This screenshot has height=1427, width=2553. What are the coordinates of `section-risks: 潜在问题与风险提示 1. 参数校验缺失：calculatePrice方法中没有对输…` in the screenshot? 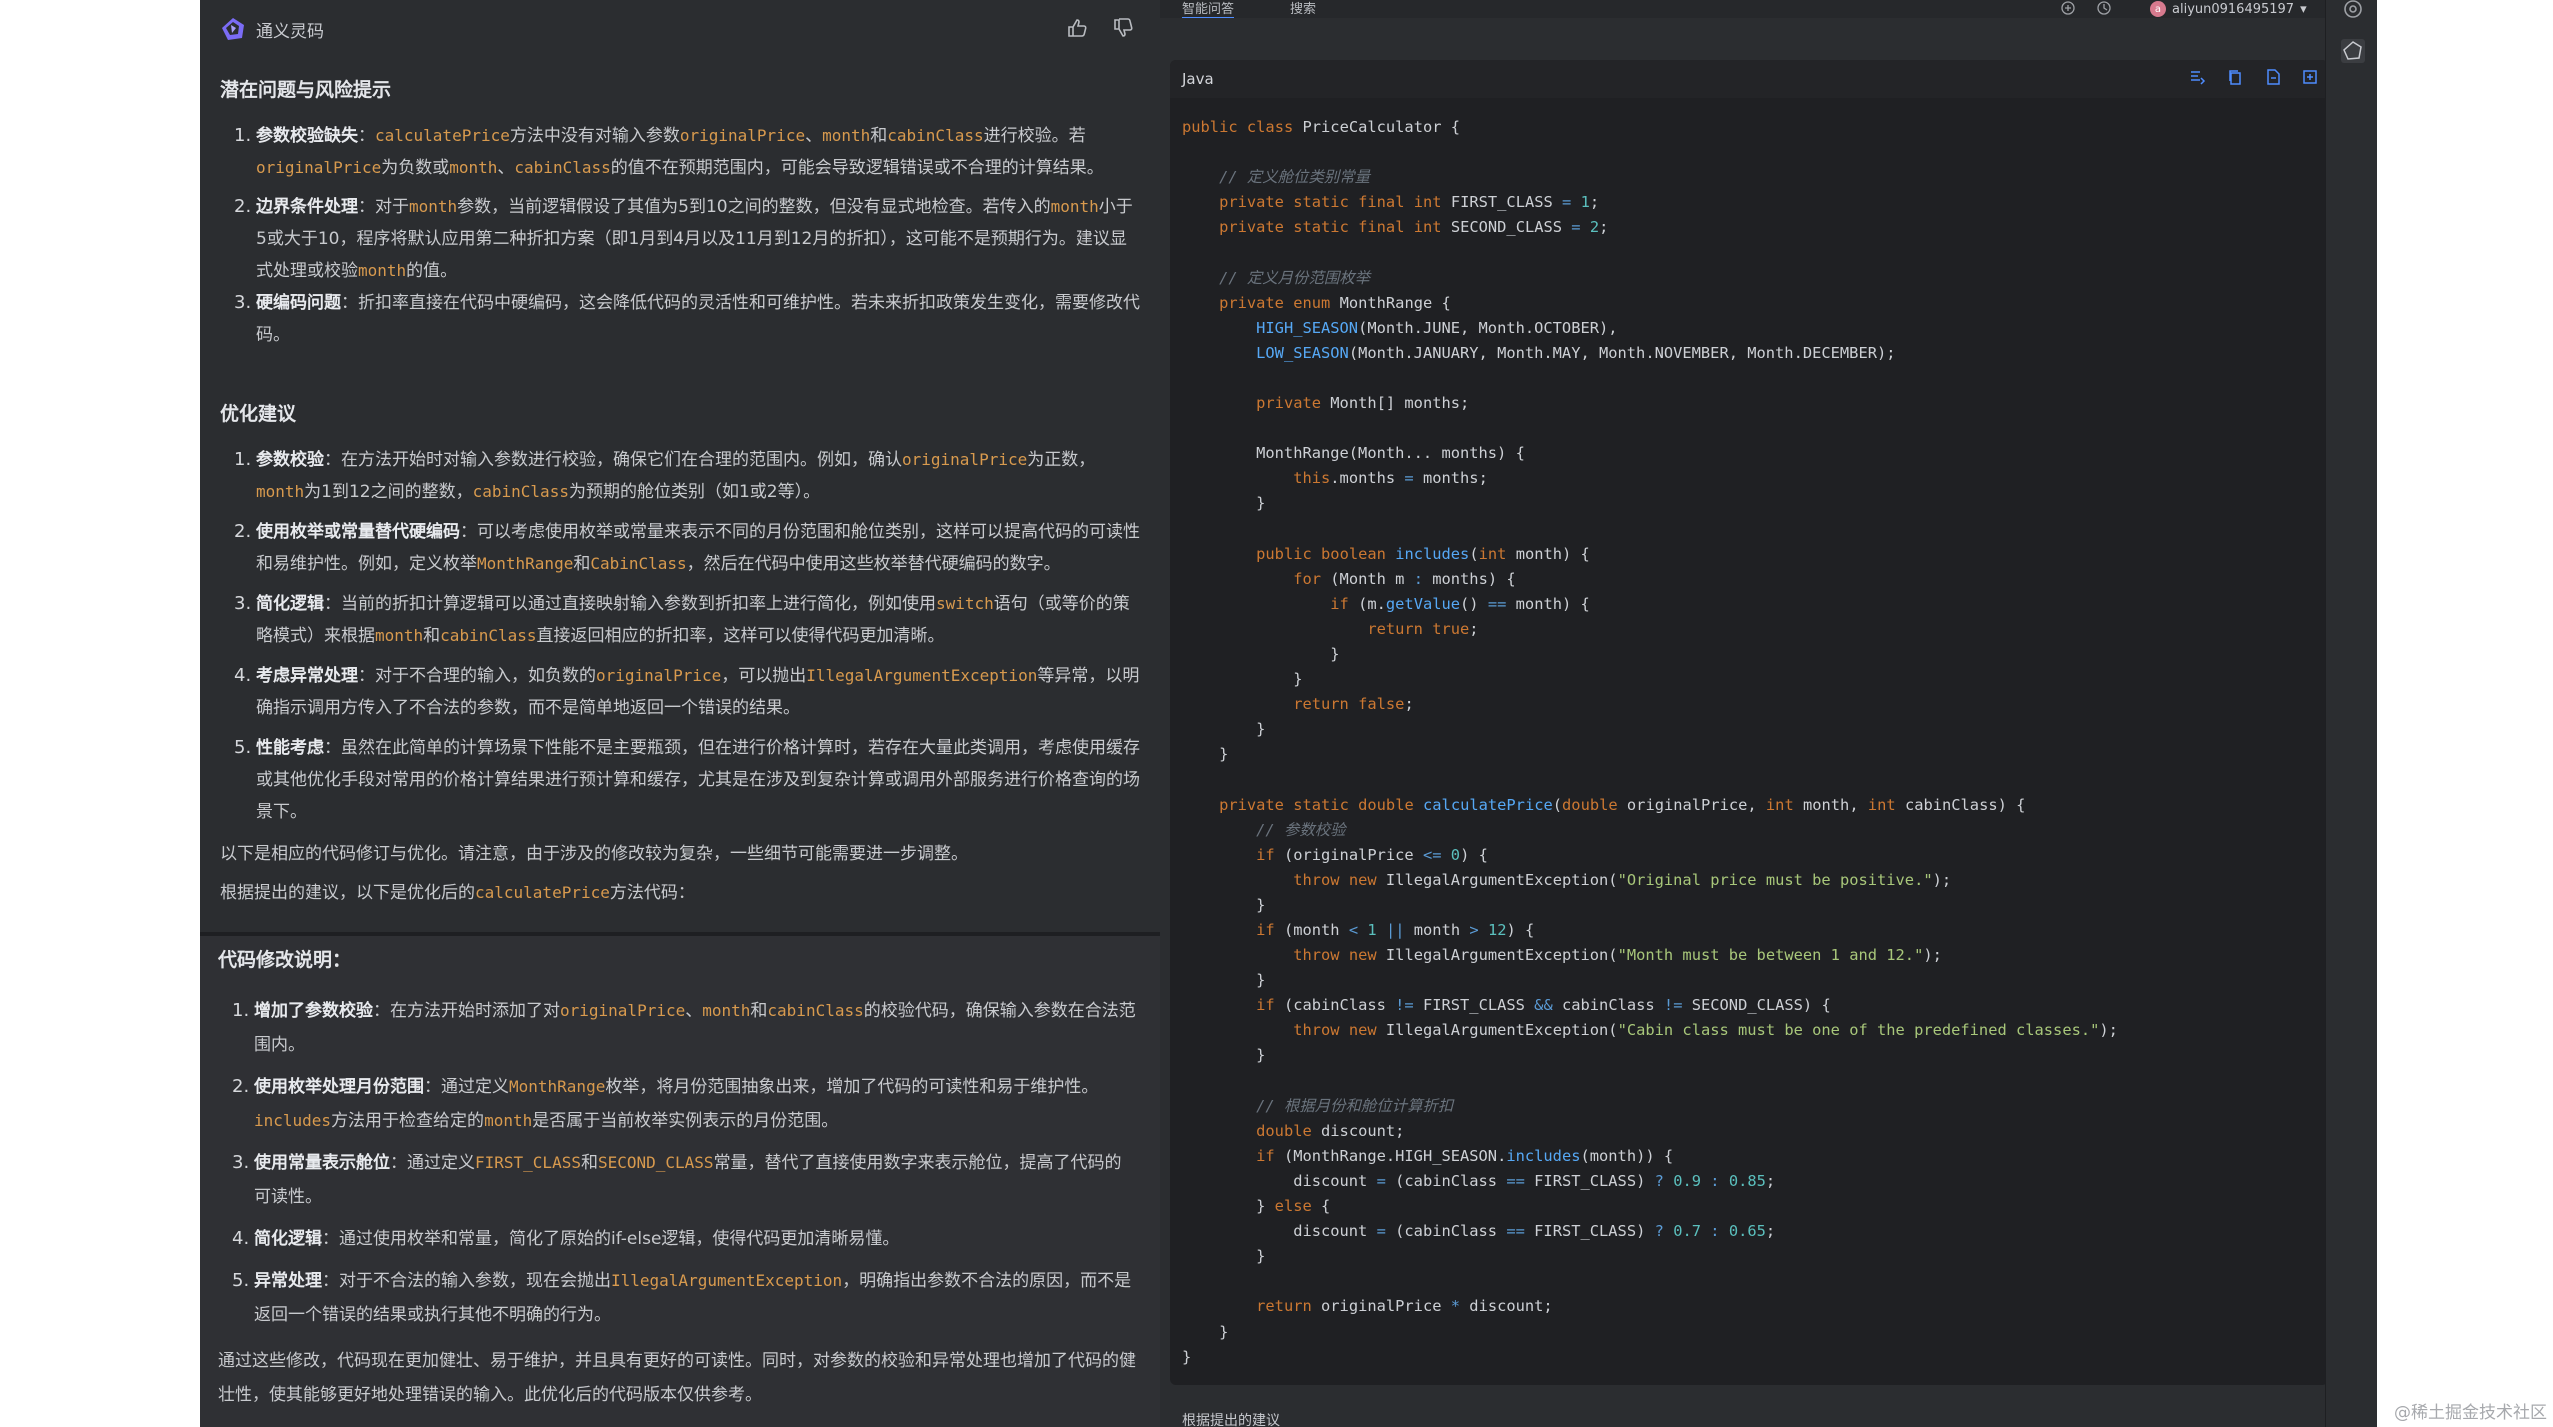 It's located at (680, 214).